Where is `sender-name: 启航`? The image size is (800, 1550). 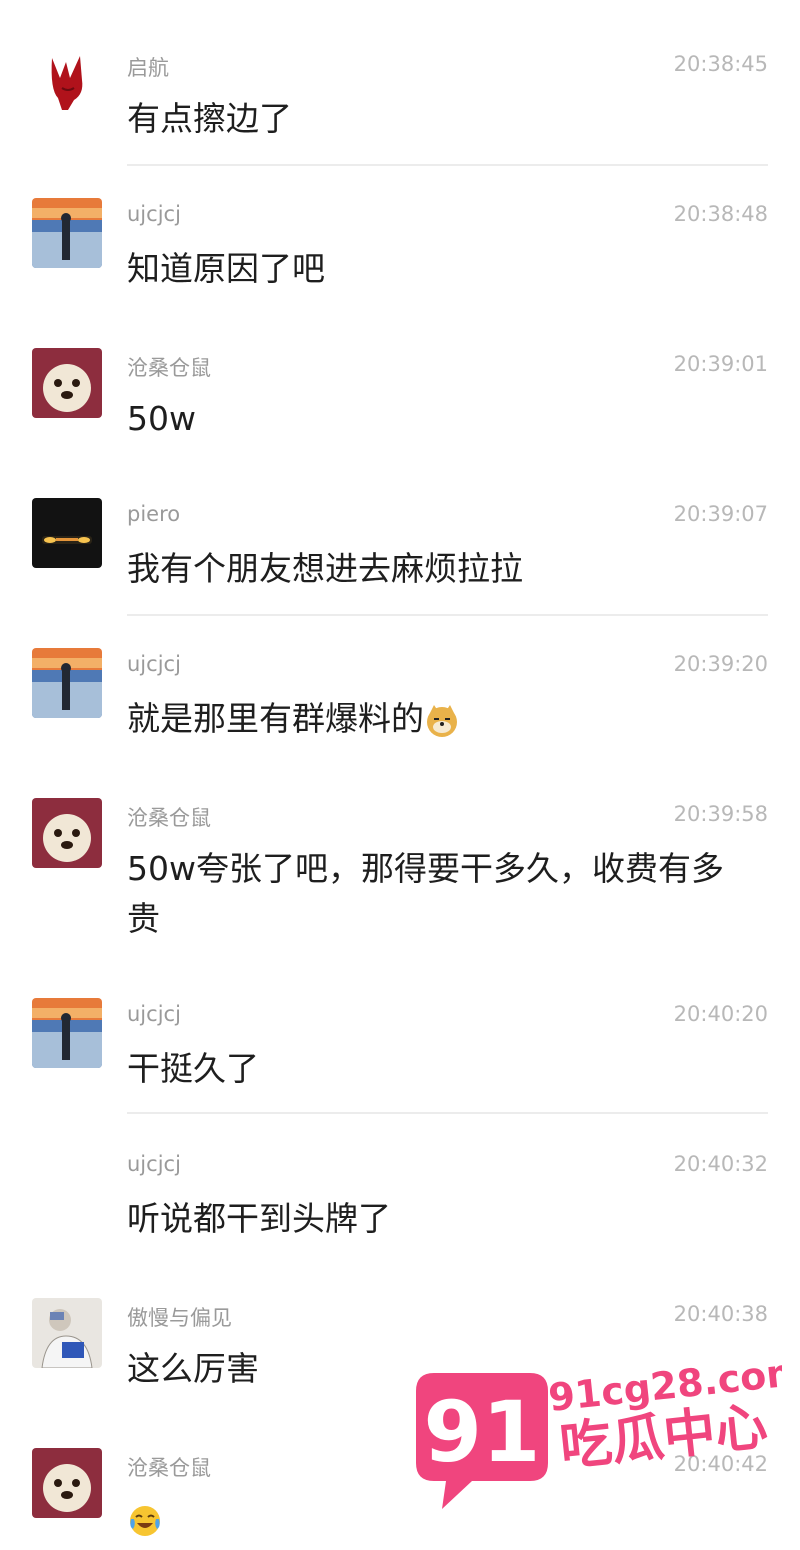 sender-name: 启航 is located at coordinates (148, 67).